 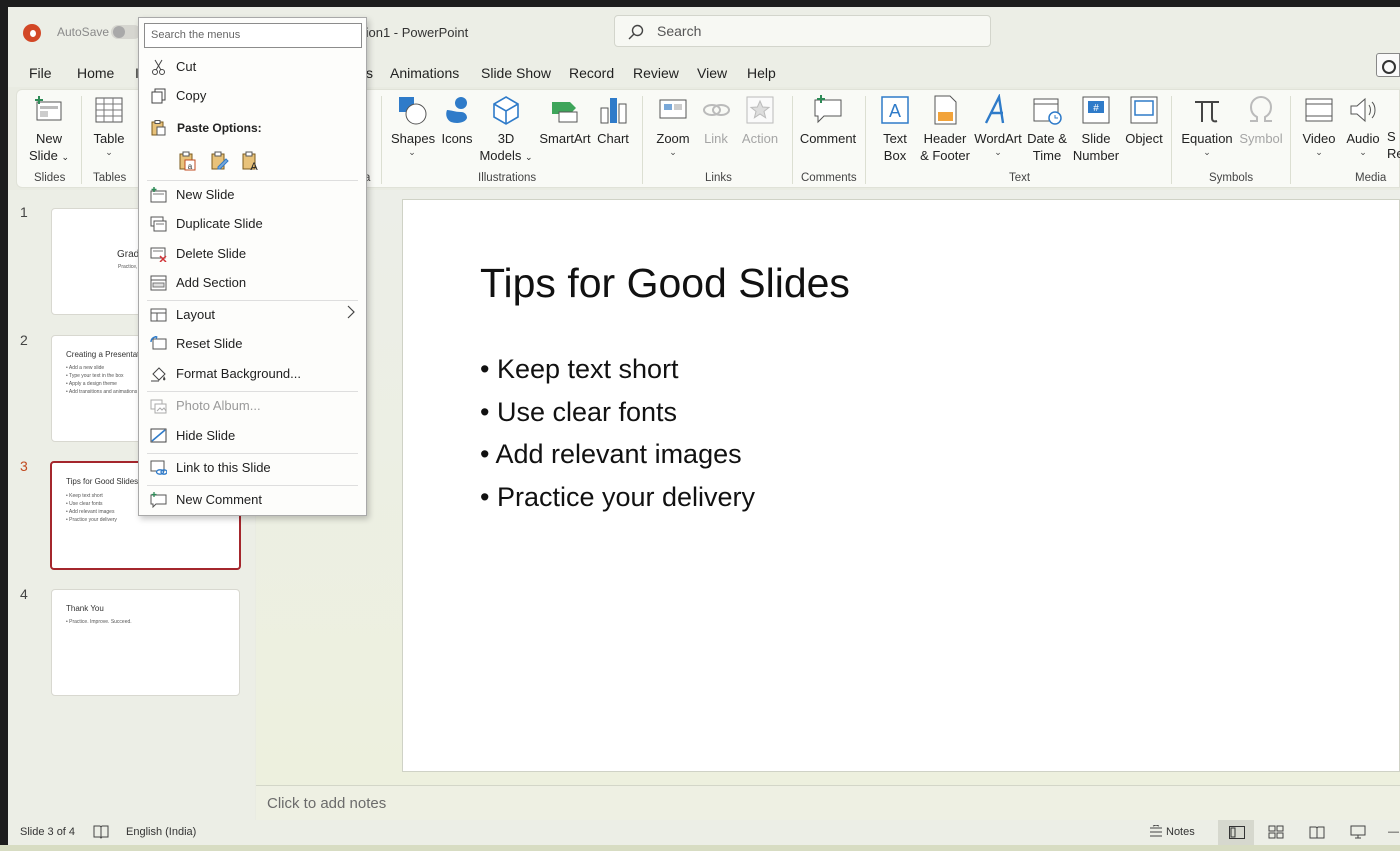 What do you see at coordinates (48, 138) in the screenshot?
I see `new-slide-label: New` at bounding box center [48, 138].